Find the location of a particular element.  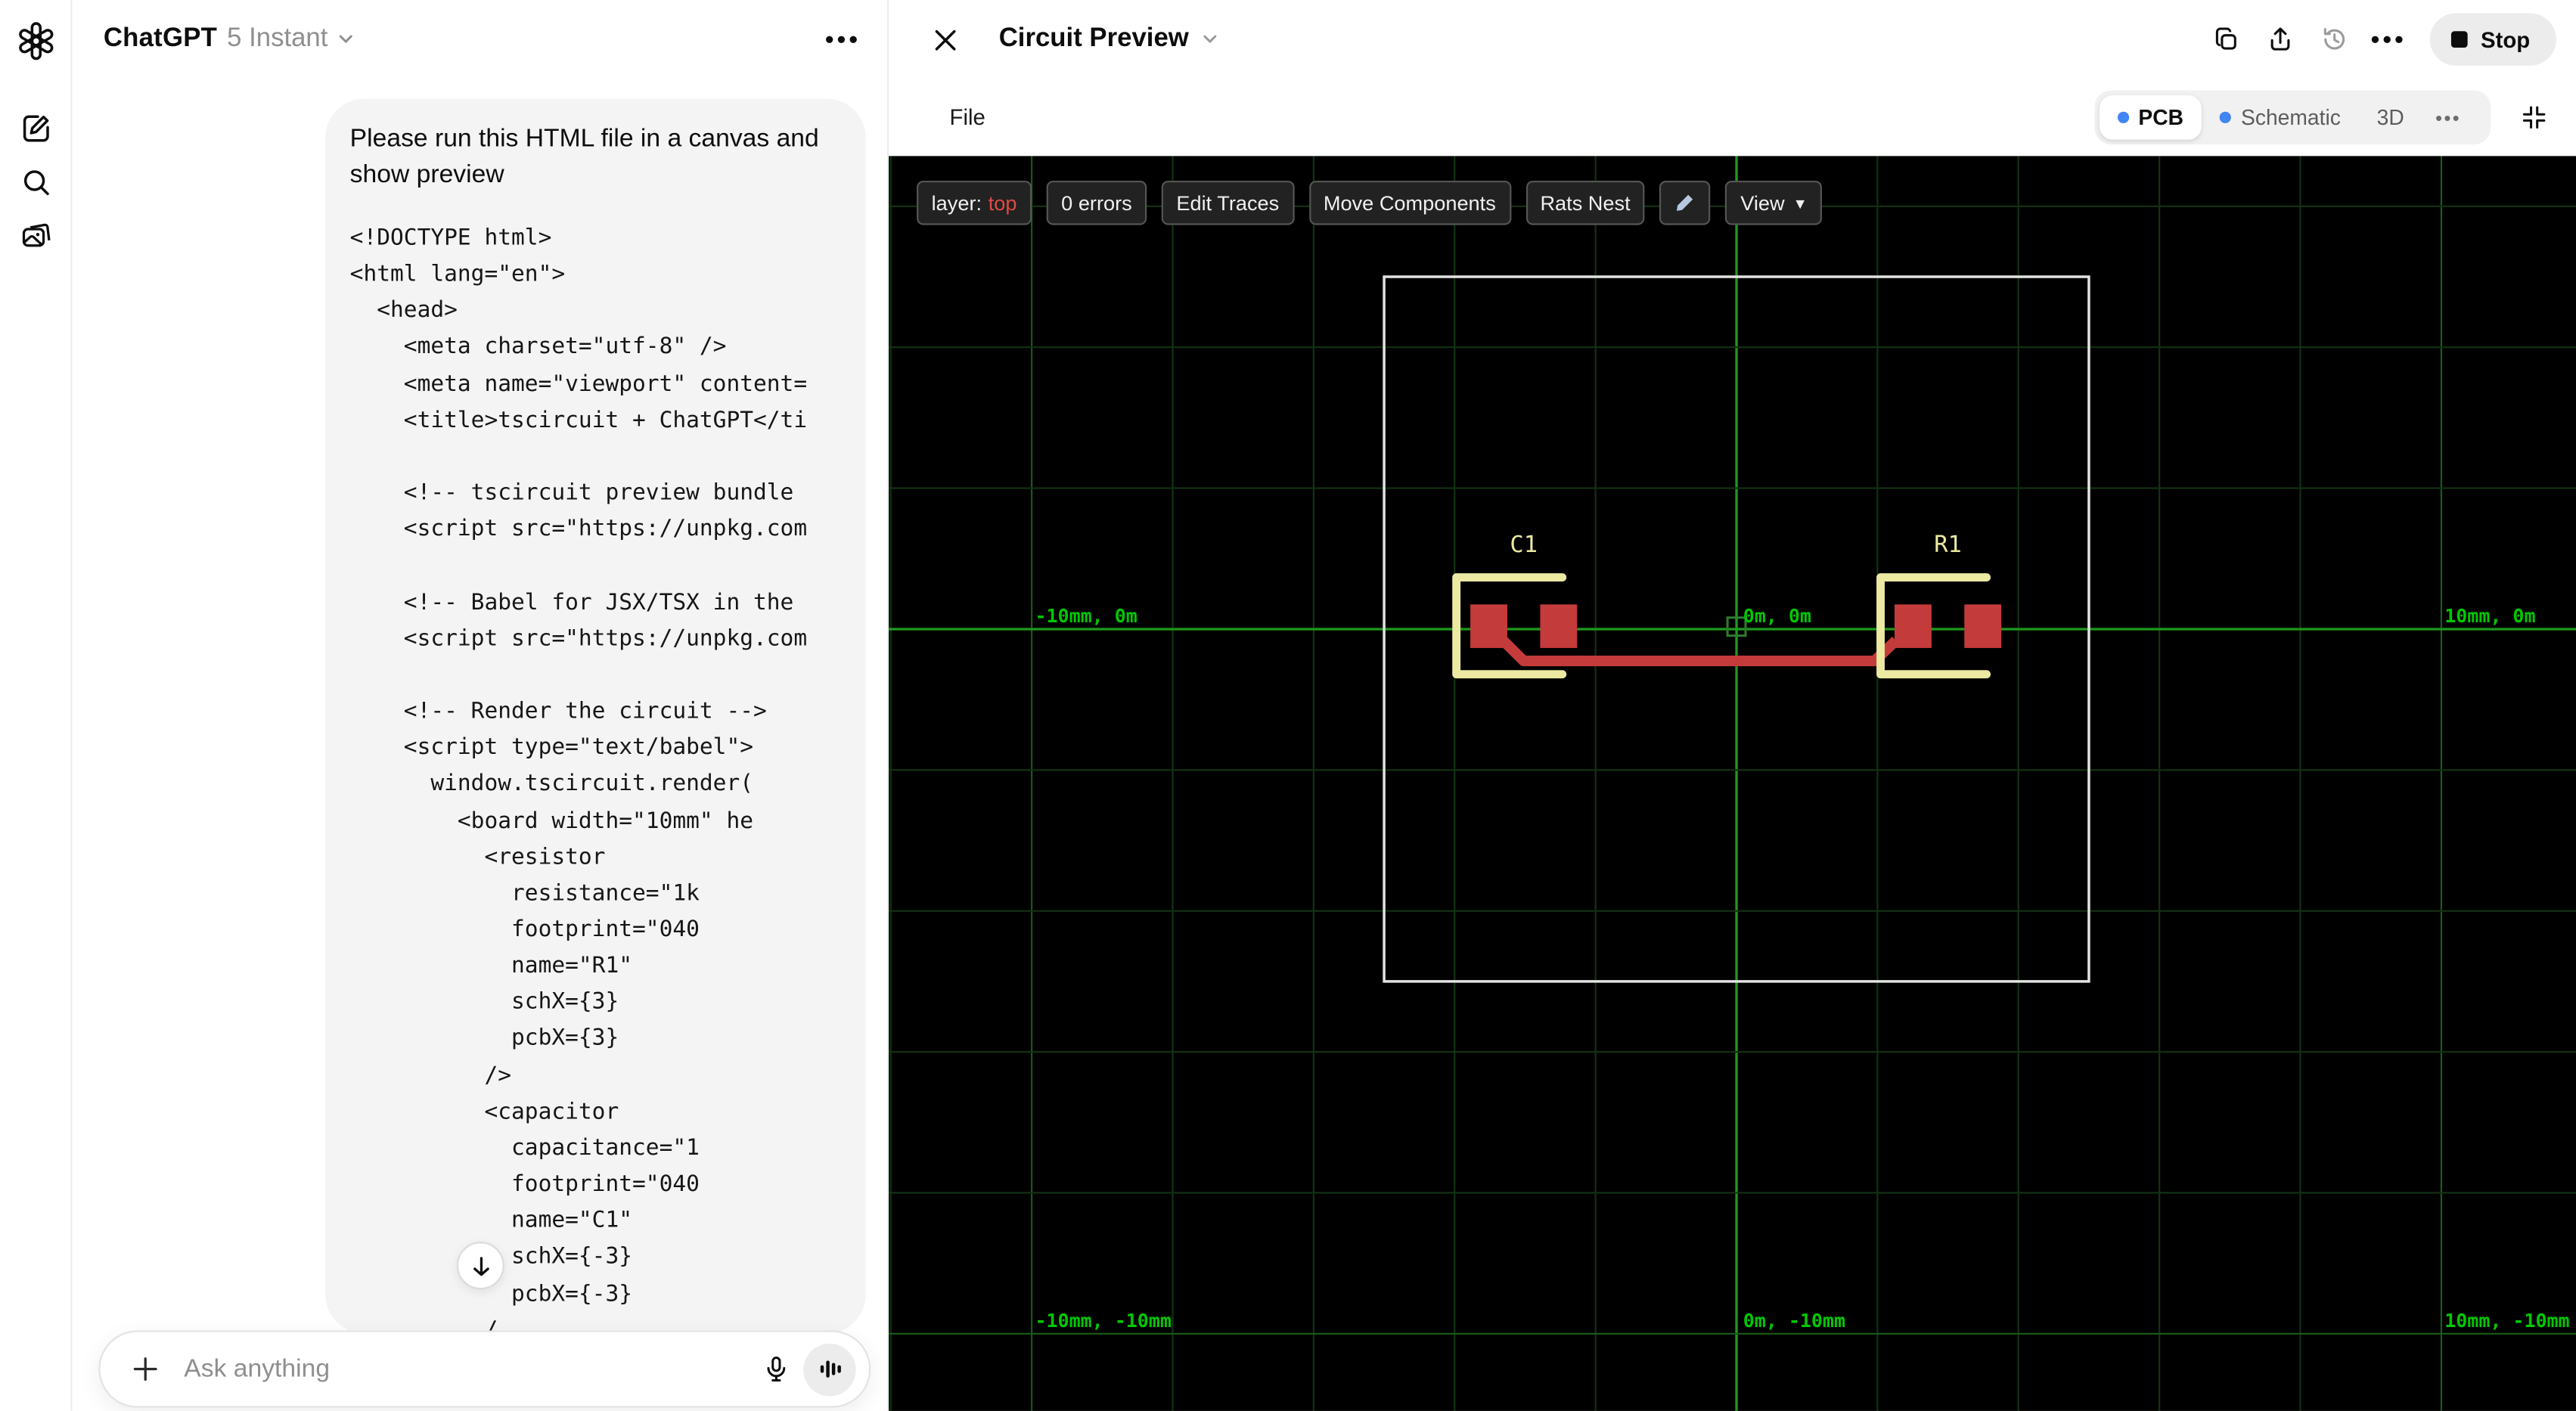

dropdown-caret-icon: ▼ is located at coordinates (1800, 203).